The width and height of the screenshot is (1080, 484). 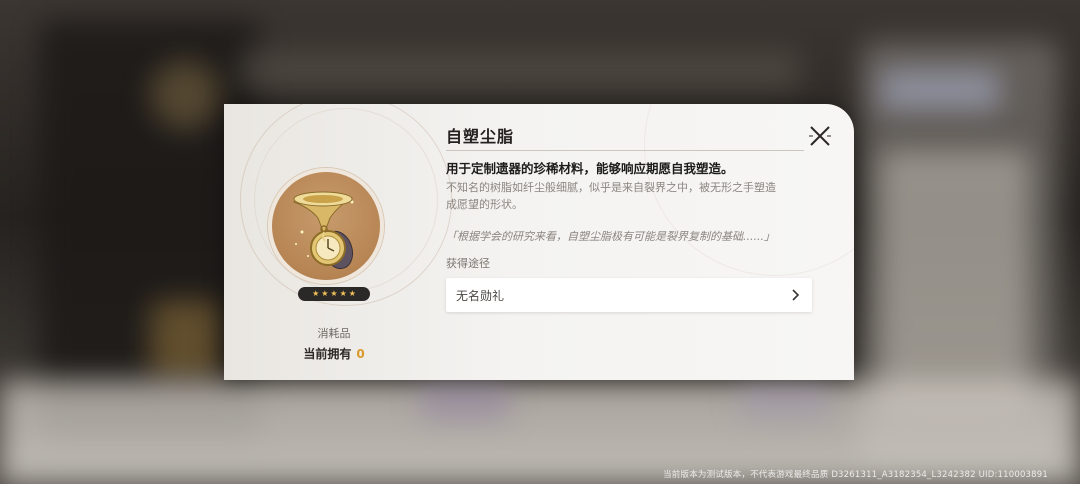 I want to click on acquisition-label: 获得途径, so click(x=468, y=263).